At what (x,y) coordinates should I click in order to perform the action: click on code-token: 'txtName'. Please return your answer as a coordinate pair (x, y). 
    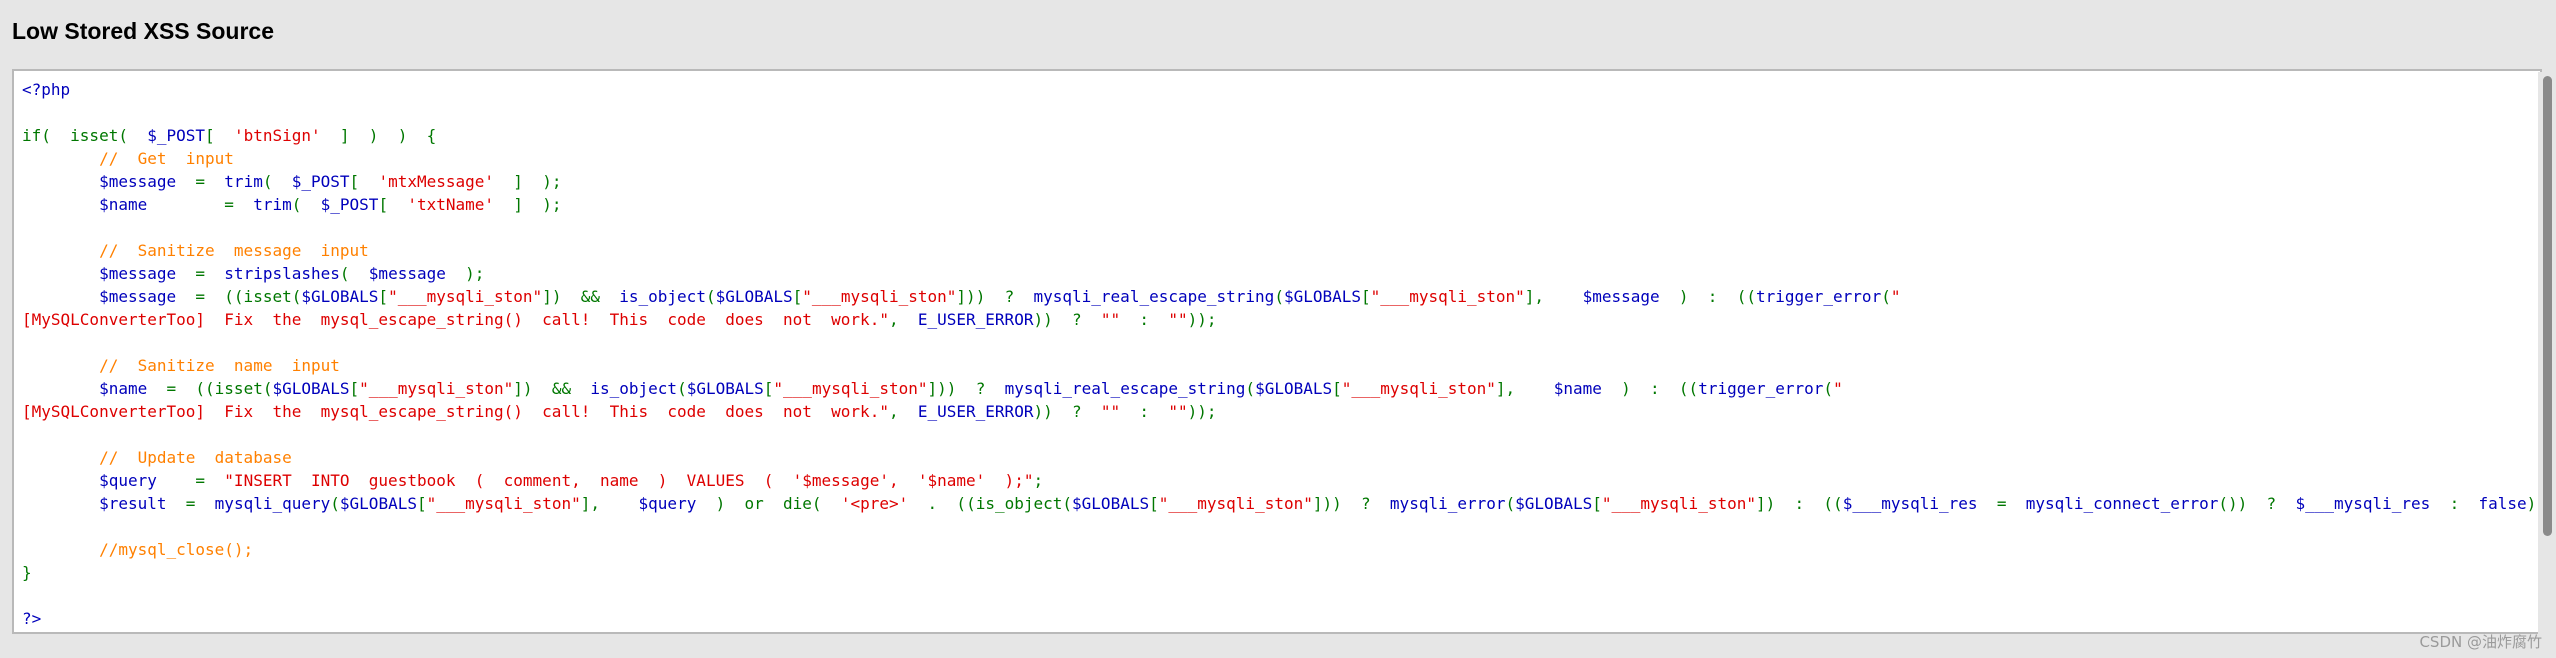
    Looking at the image, I should click on (451, 204).